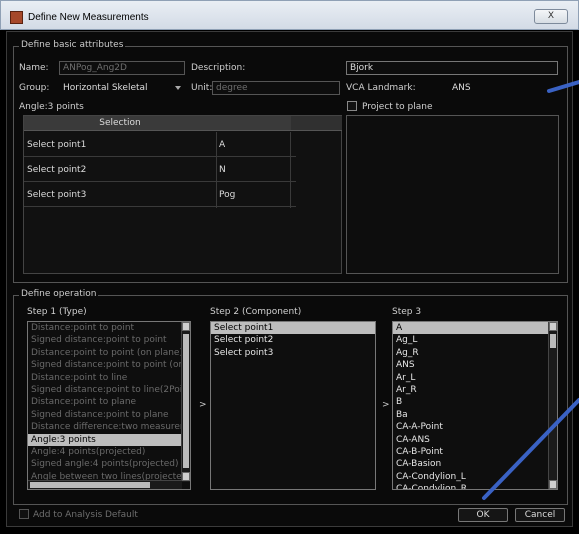 Image resolution: width=579 pixels, height=534 pixels. Describe the element at coordinates (471, 486) in the screenshot. I see `list-item: CA-Condylion_R` at that location.